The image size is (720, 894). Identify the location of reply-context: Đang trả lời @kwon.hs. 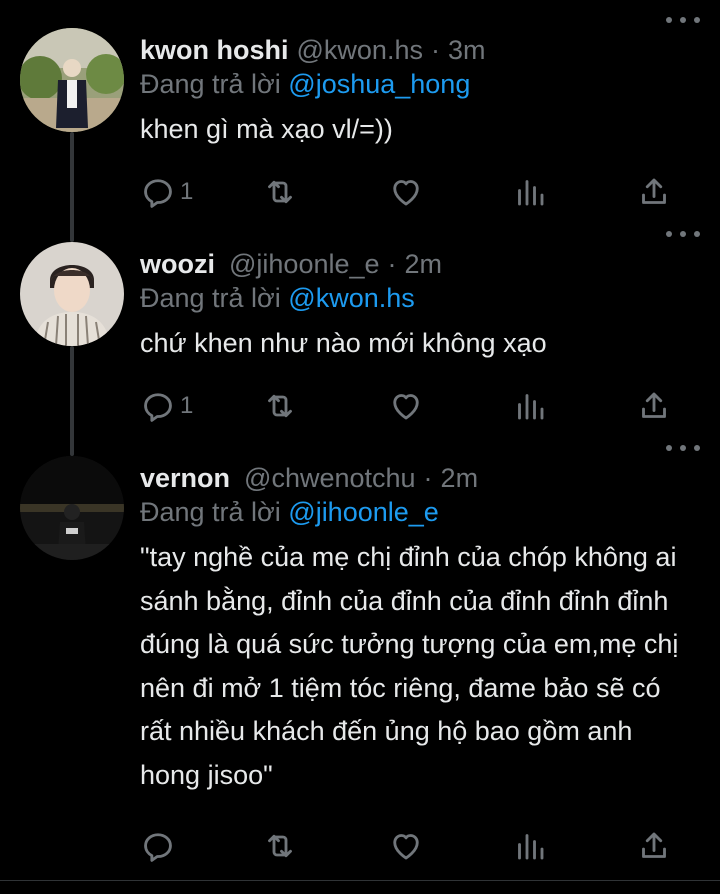
(420, 298).